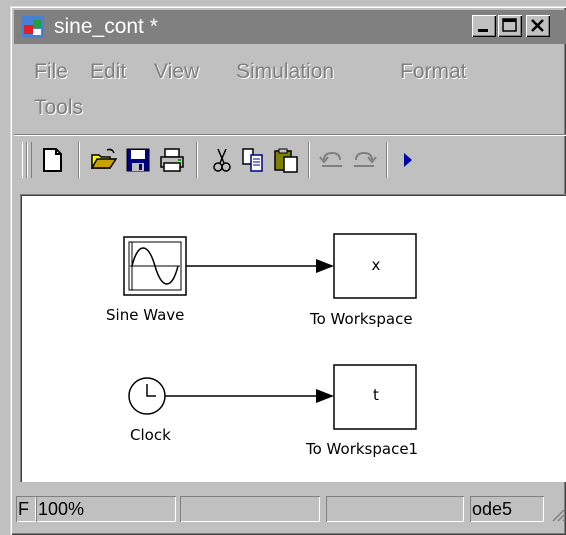  I want to click on menu-bar: File Edit View Simulation Format Tools, so click(290, 90).